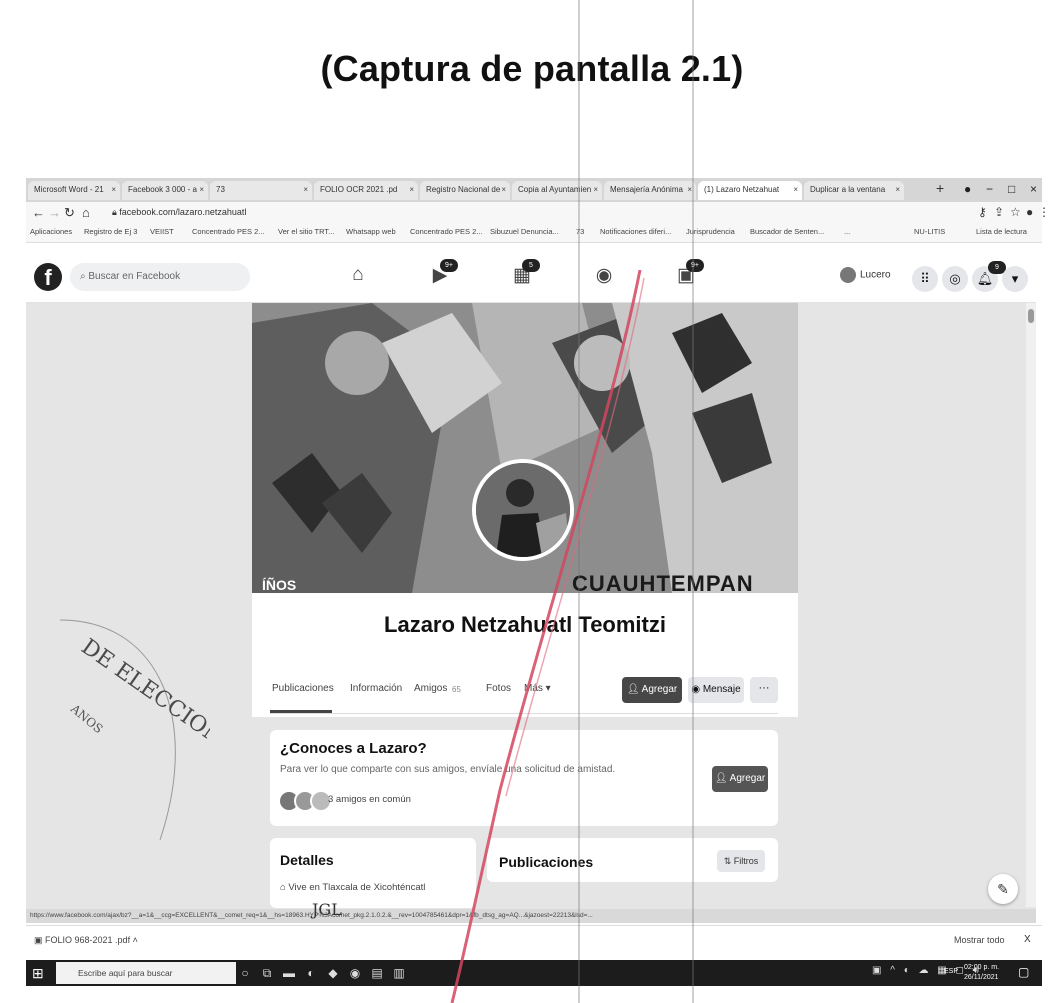 This screenshot has height=1003, width=1064. What do you see at coordinates (742, 189) in the screenshot?
I see `tab-label: (1) Lazaro Netzahuat` at bounding box center [742, 189].